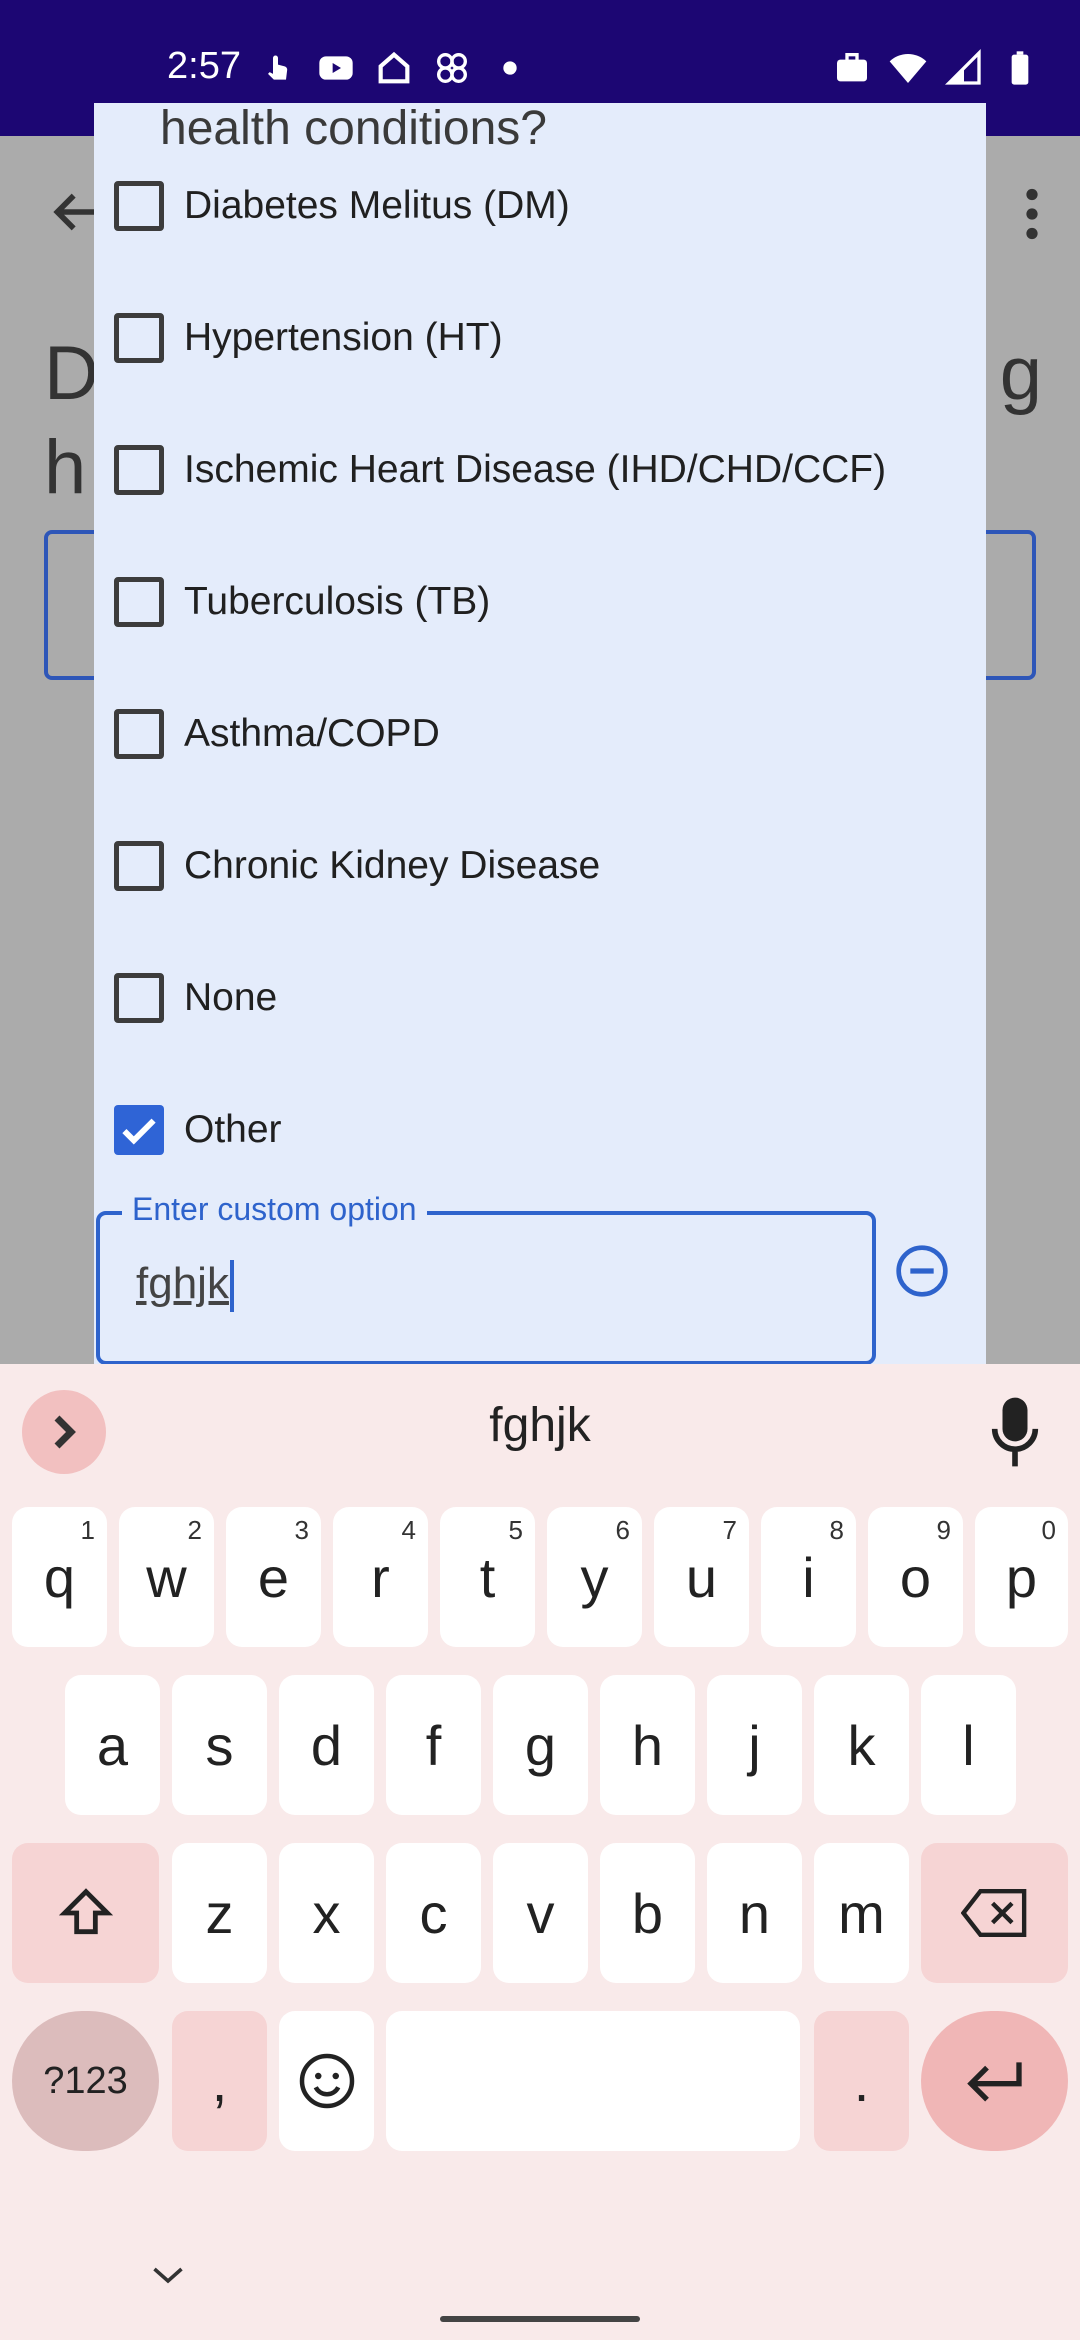  Describe the element at coordinates (433, 1913) in the screenshot. I see `key-c: c` at that location.